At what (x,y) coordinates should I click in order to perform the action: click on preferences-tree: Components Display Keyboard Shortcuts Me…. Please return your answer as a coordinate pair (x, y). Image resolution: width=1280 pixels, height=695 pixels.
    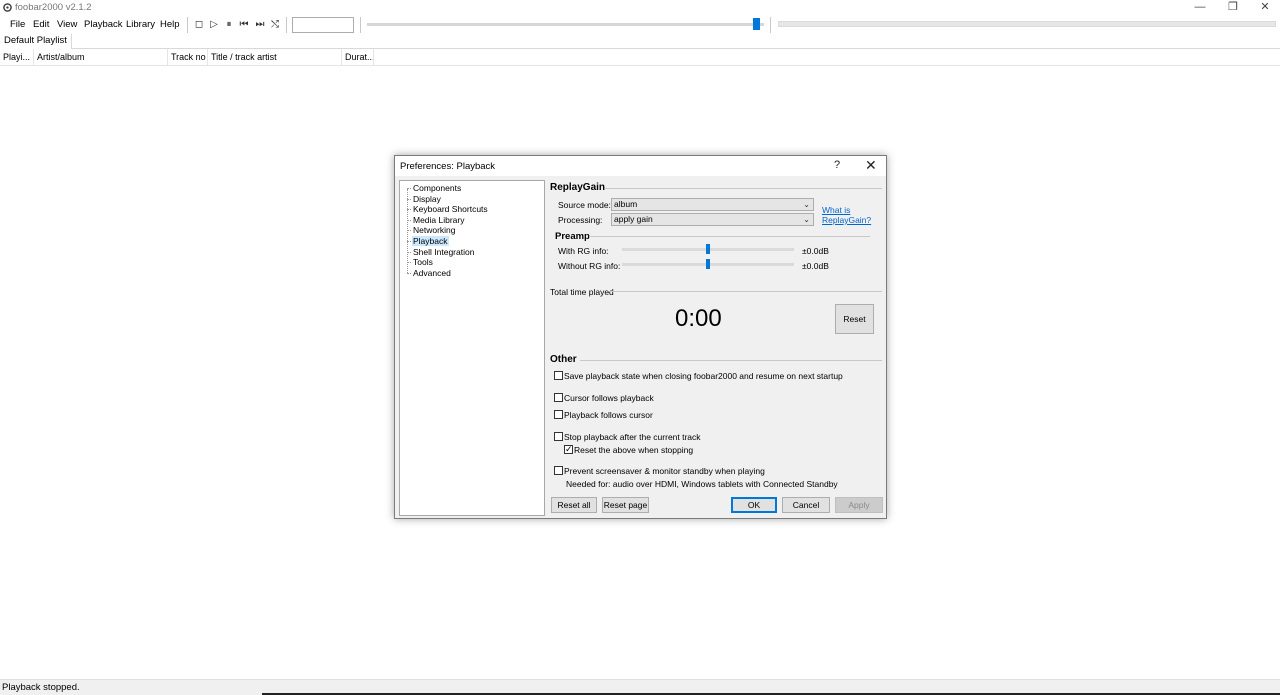
    Looking at the image, I should click on (472, 348).